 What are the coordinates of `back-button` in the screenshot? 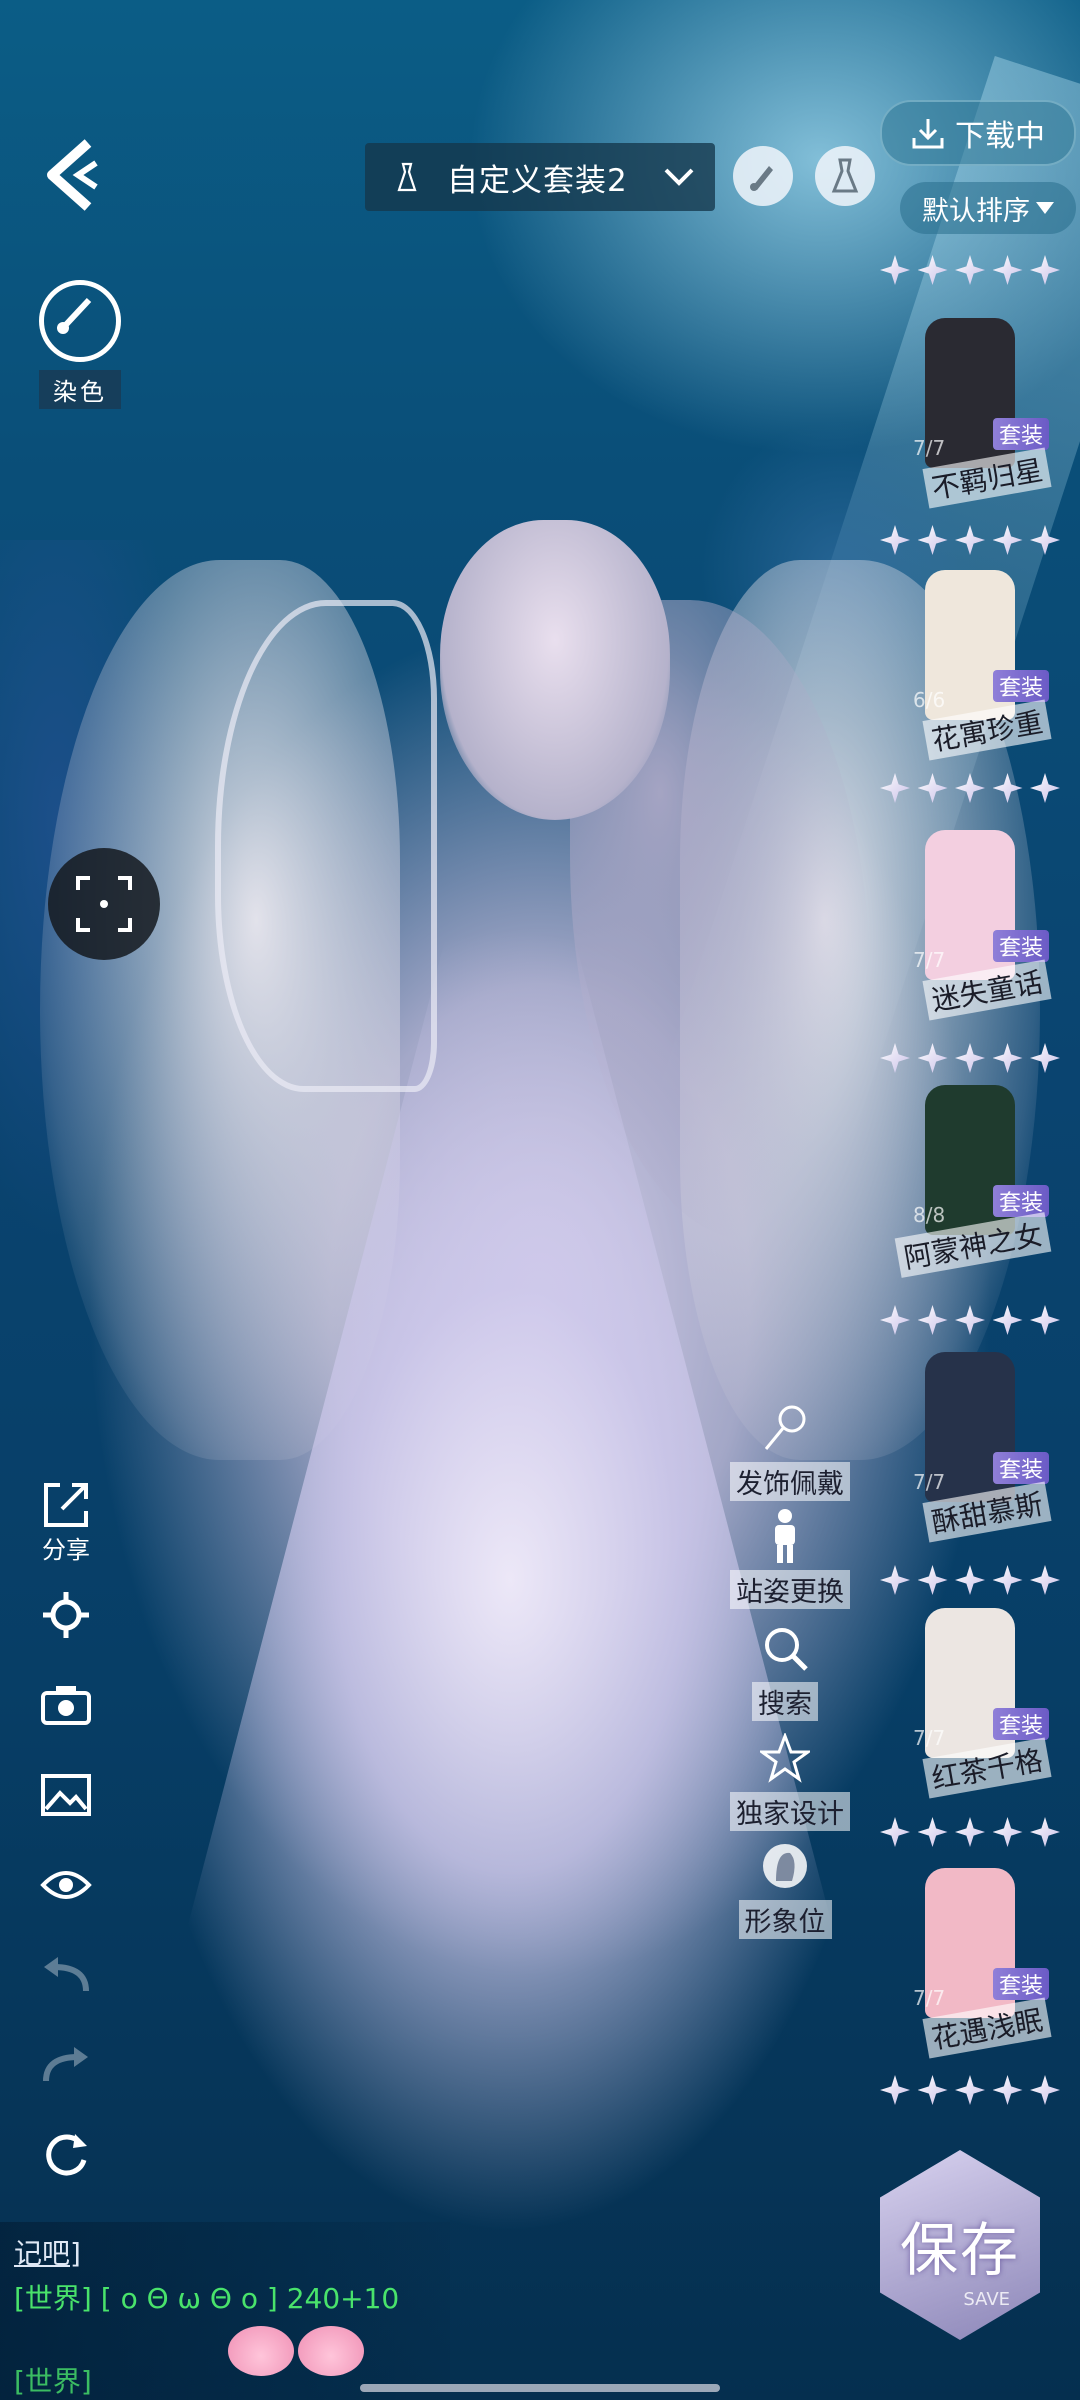 It's located at (73, 175).